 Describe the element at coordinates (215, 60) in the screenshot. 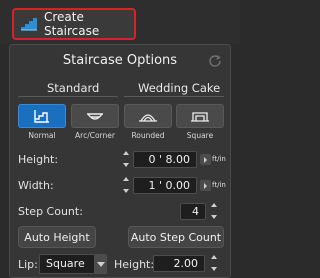

I see `reset-icon` at that location.